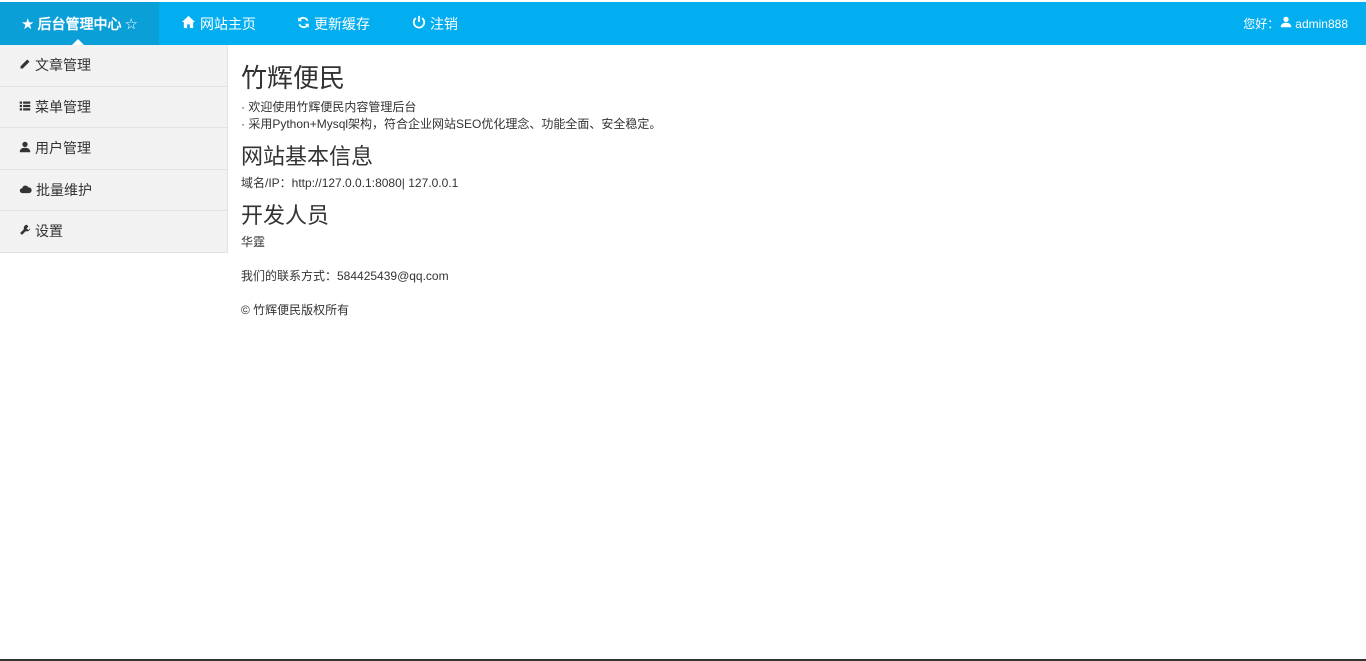 The image size is (1366, 661). What do you see at coordinates (345, 276) in the screenshot?
I see `contact-text: 我们的联系方式：584425439@qq.com` at bounding box center [345, 276].